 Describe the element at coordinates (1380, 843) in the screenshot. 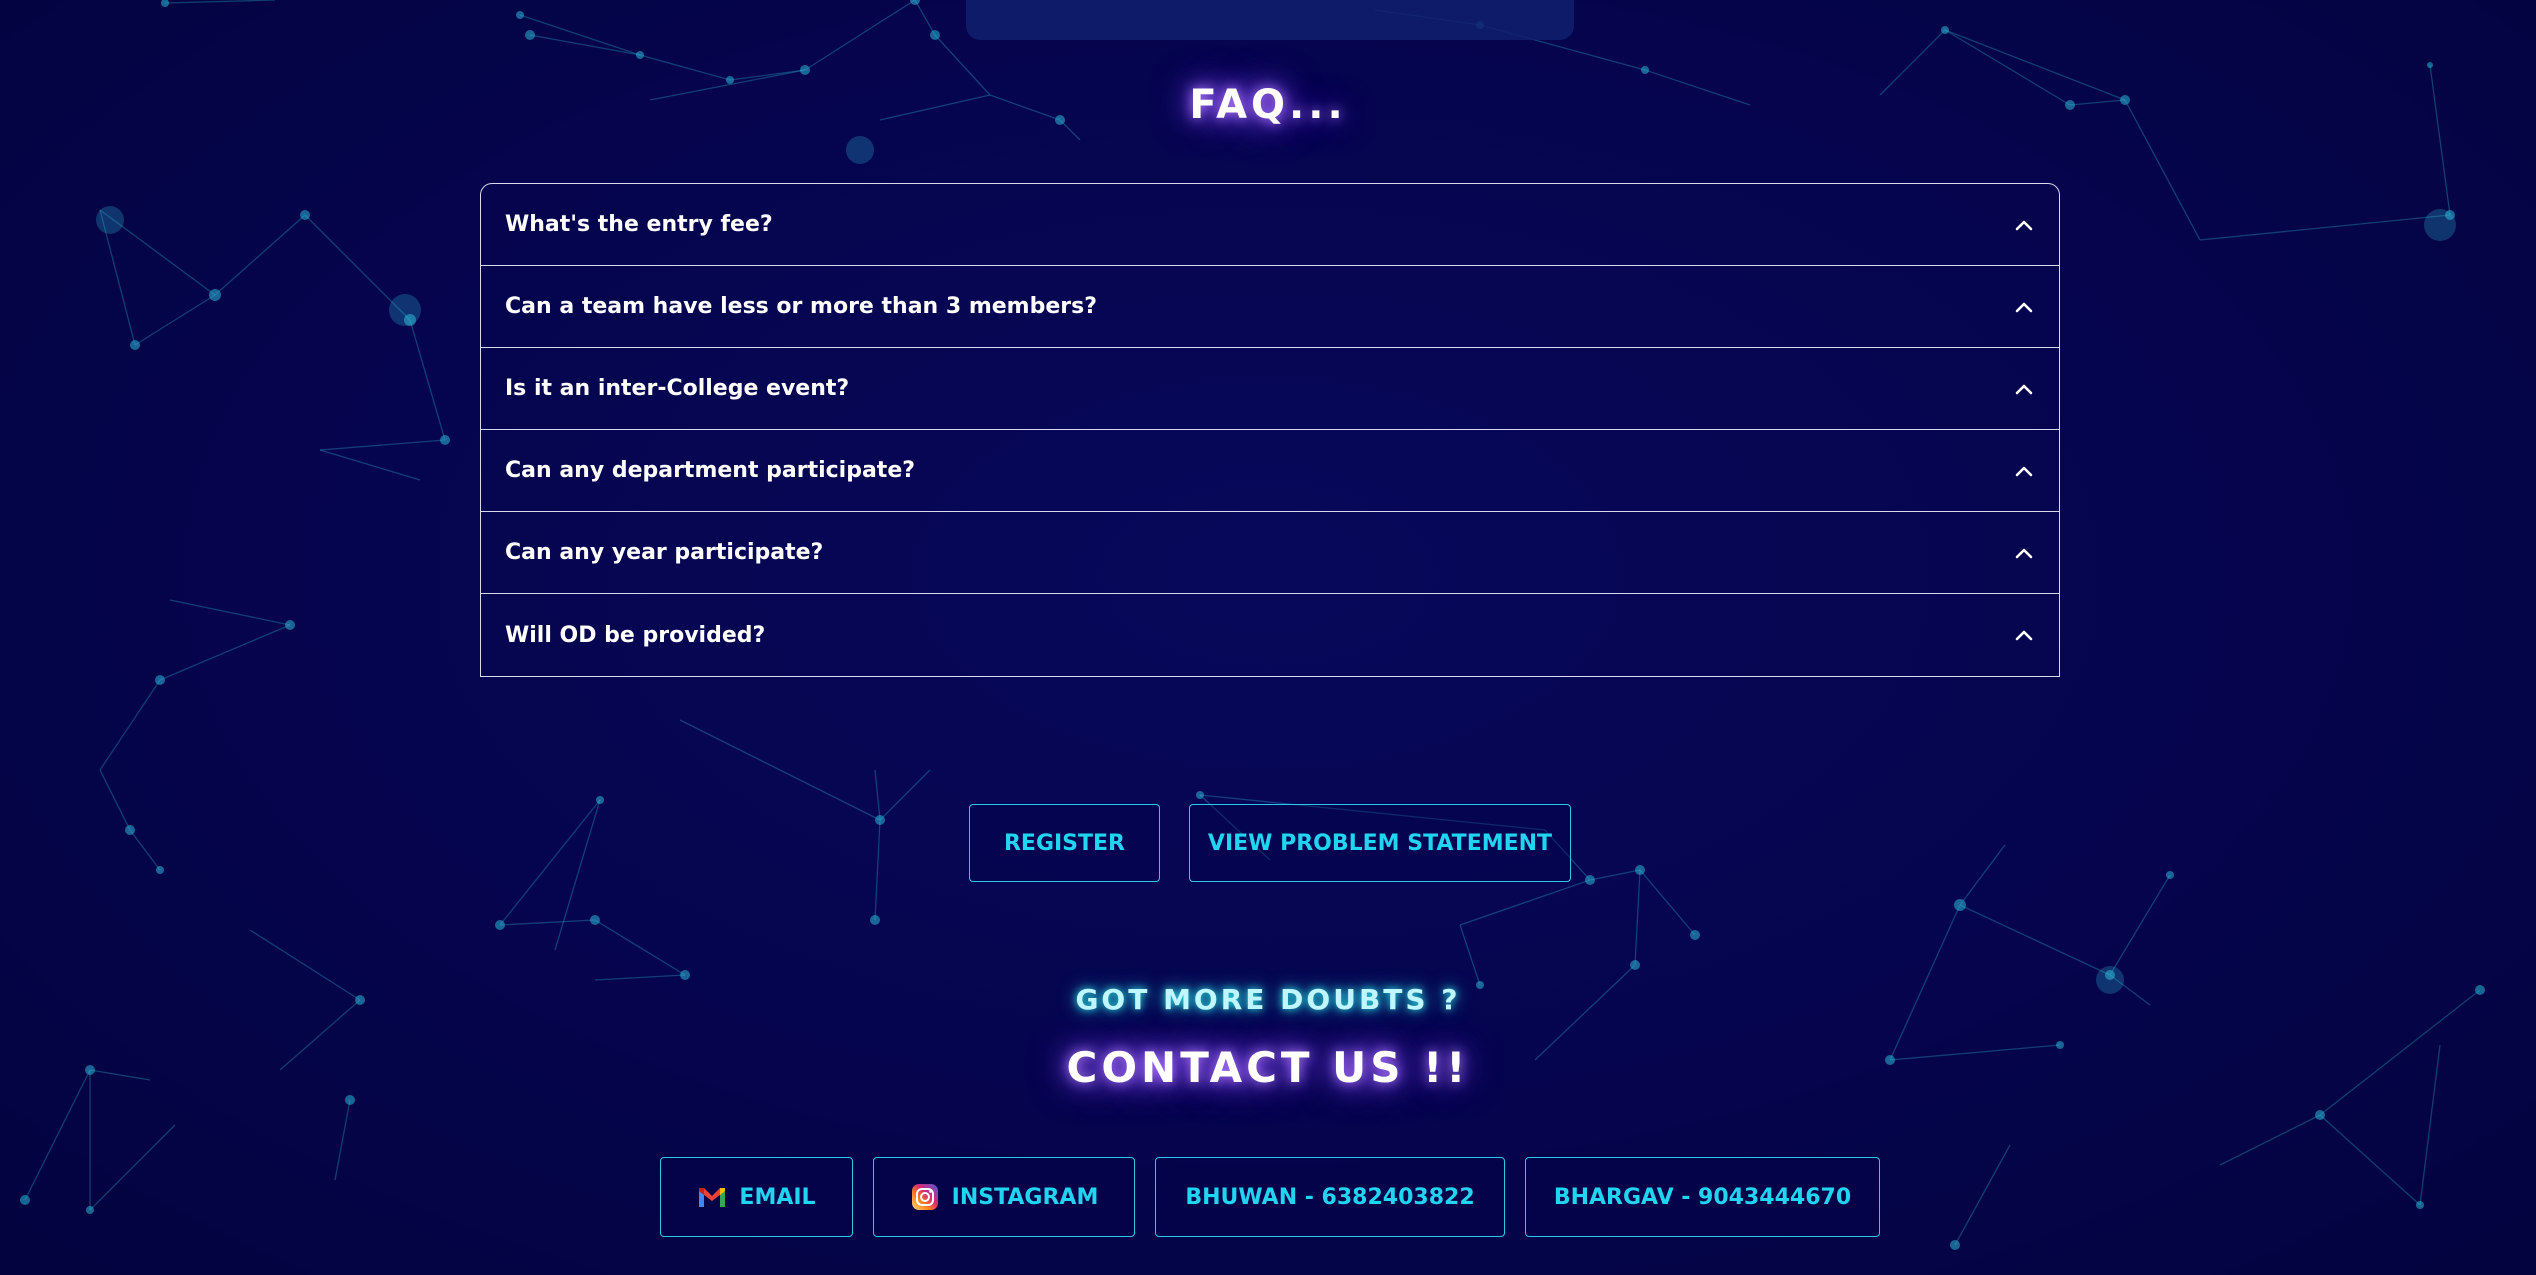

I see `view-problem-statement-button: VIEW PROBLEM STATEMENT` at that location.